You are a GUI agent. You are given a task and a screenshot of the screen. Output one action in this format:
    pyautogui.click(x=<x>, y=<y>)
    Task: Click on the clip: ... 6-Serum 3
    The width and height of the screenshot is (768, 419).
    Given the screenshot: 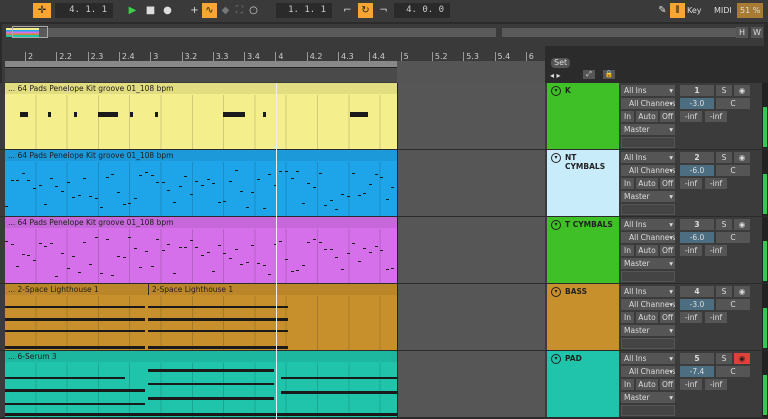 What is the action you would take?
    pyautogui.click(x=201, y=384)
    